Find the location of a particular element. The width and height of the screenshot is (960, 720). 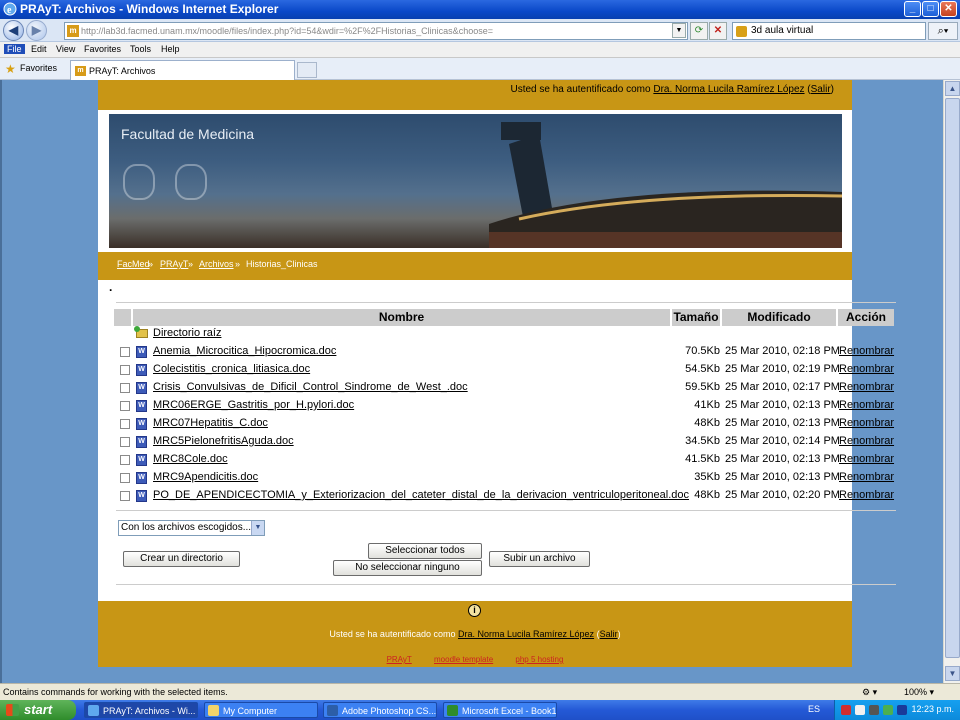

volume-icon is located at coordinates (860, 710).